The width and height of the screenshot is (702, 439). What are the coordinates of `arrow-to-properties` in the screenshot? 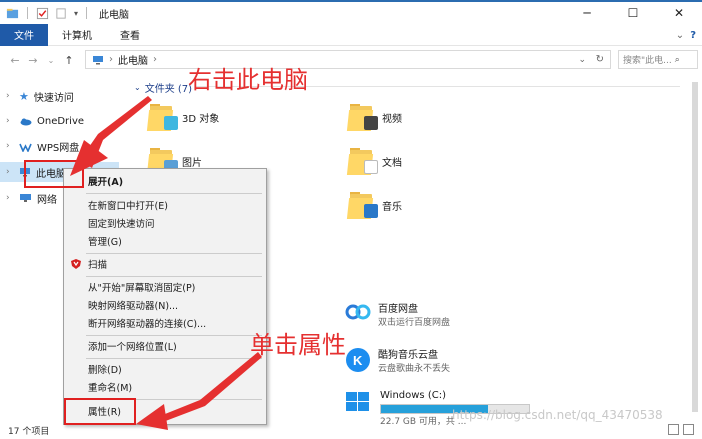 It's located at (206, 388).